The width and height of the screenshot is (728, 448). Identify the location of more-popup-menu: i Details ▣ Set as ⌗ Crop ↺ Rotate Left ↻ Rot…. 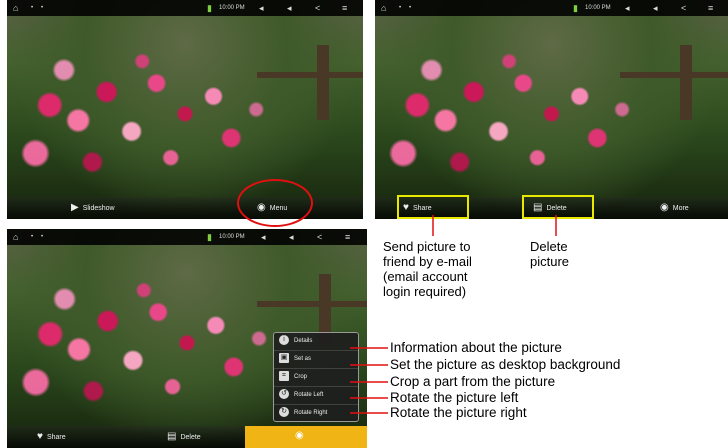
(316, 377).